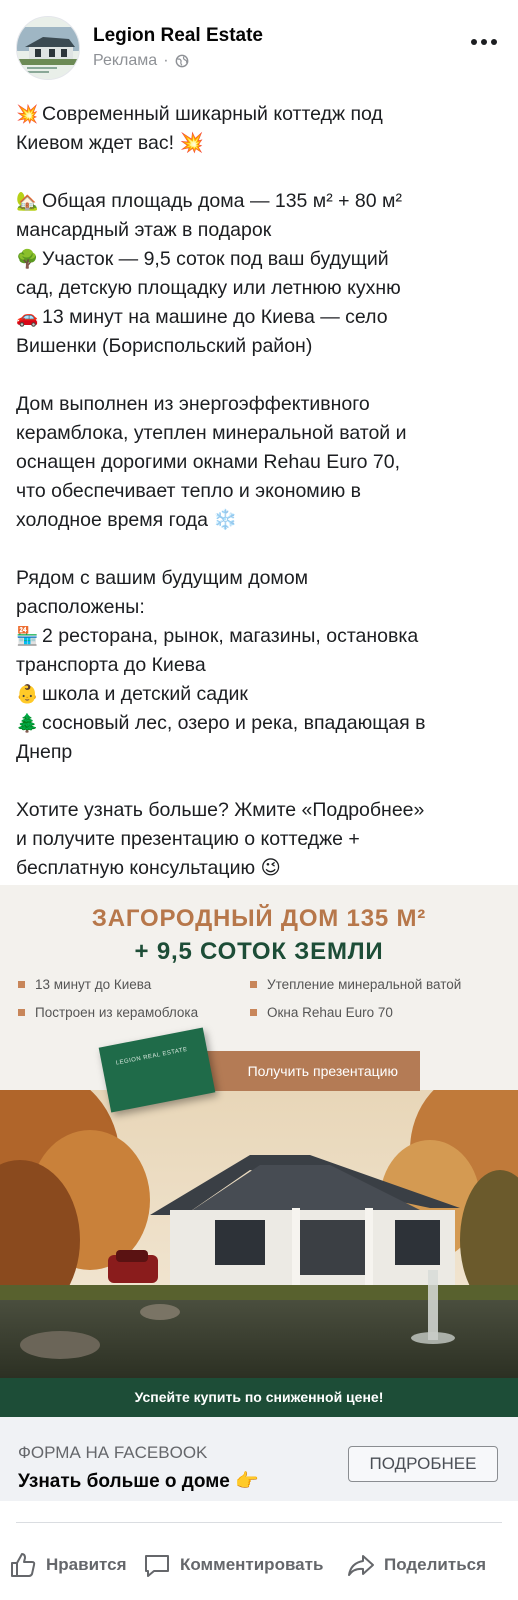 Image resolution: width=518 pixels, height=1600 pixels. Describe the element at coordinates (261, 607) in the screenshot. I see `post-text-line: расположены:` at that location.